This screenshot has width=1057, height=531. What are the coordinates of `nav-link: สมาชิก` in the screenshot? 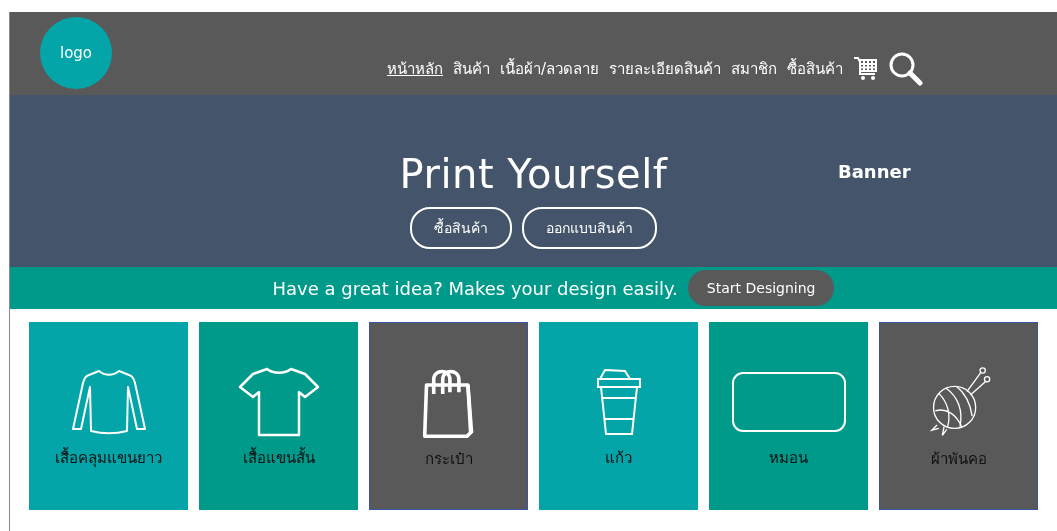 It's located at (754, 69).